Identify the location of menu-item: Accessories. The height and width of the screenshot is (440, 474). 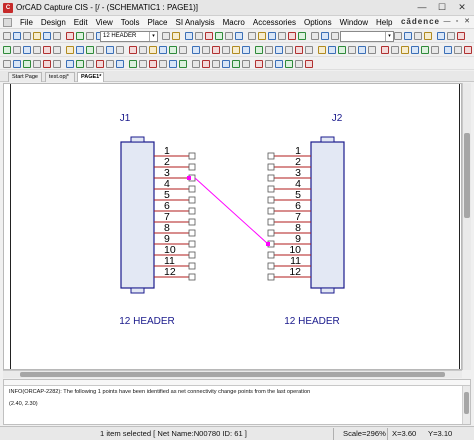
(274, 22).